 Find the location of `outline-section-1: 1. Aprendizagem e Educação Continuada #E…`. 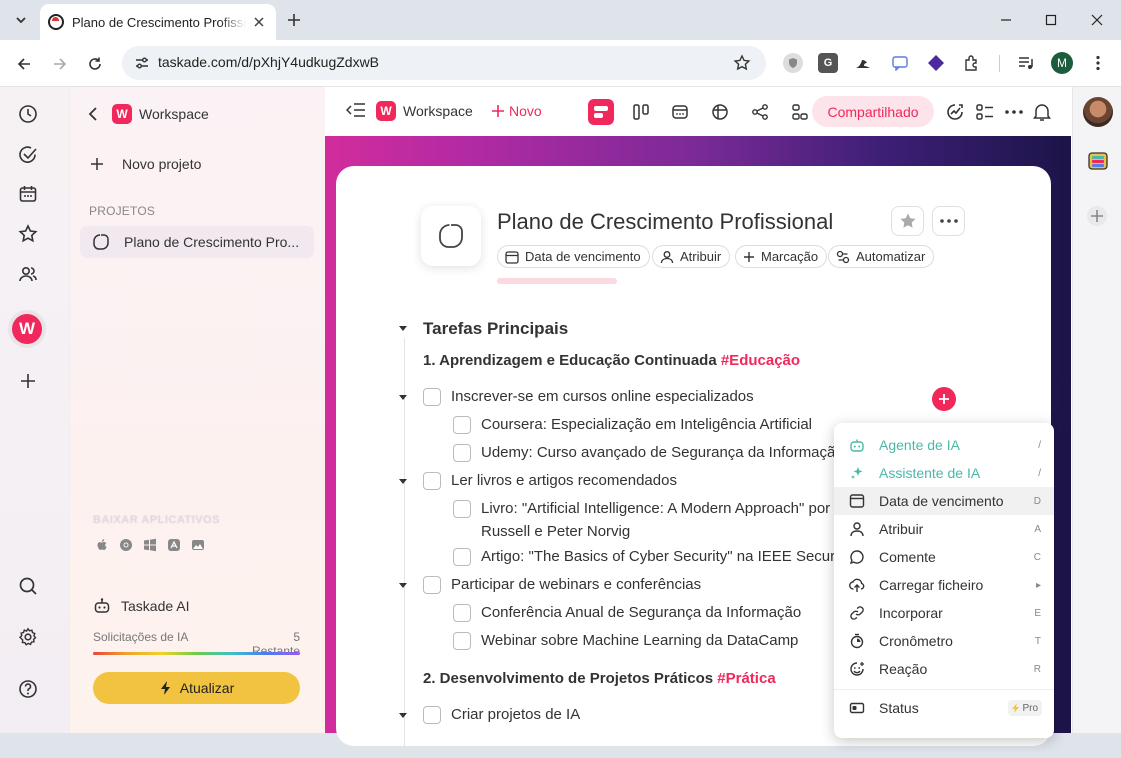

outline-section-1: 1. Aprendizagem e Educação Continuada #E… is located at coordinates (611, 360).